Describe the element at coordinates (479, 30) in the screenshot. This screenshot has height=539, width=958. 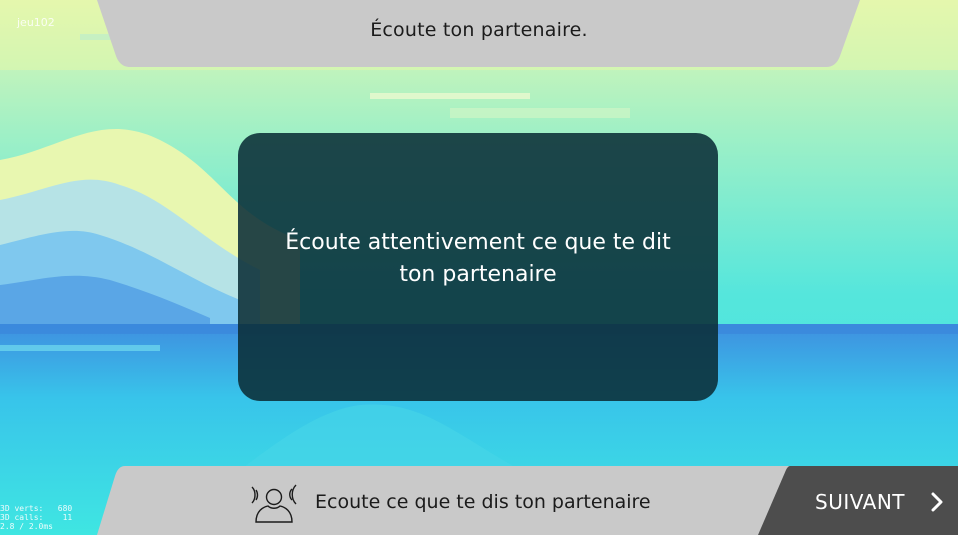
I see `instruction-title: Écoute ton partenaire.` at that location.